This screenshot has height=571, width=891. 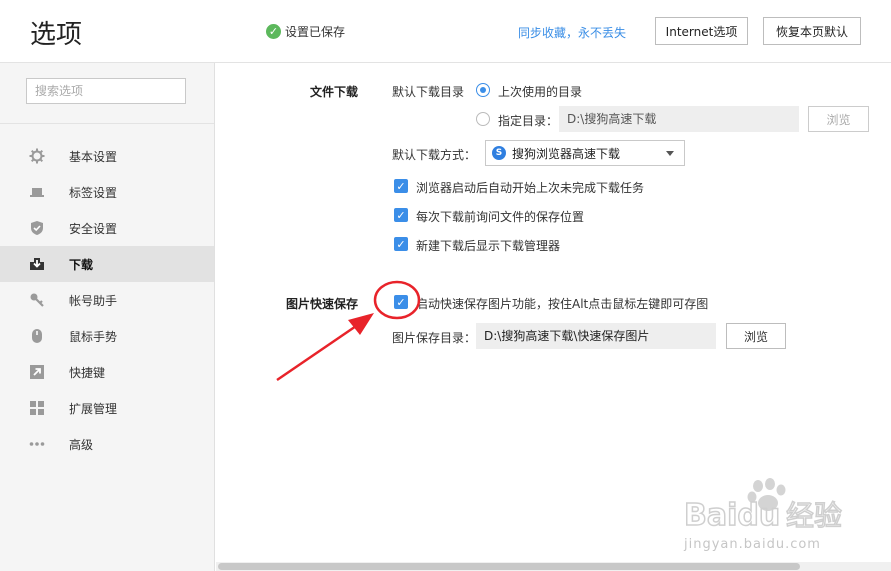 I want to click on watermark-brand: Baidu, so click(x=732, y=515).